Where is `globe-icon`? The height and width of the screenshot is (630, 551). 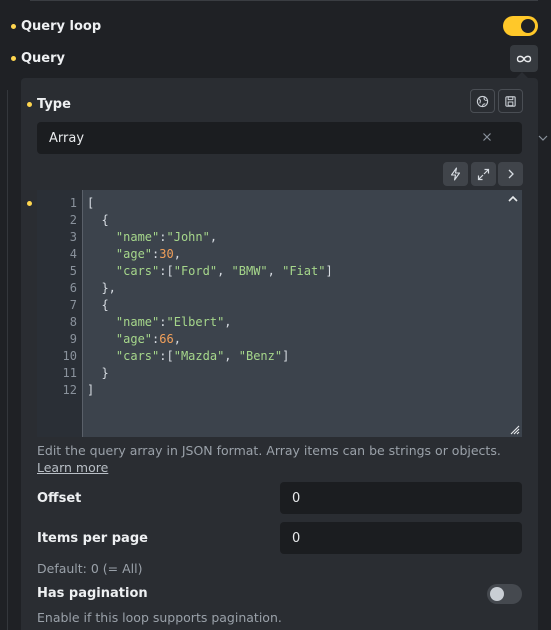 globe-icon is located at coordinates (482, 101).